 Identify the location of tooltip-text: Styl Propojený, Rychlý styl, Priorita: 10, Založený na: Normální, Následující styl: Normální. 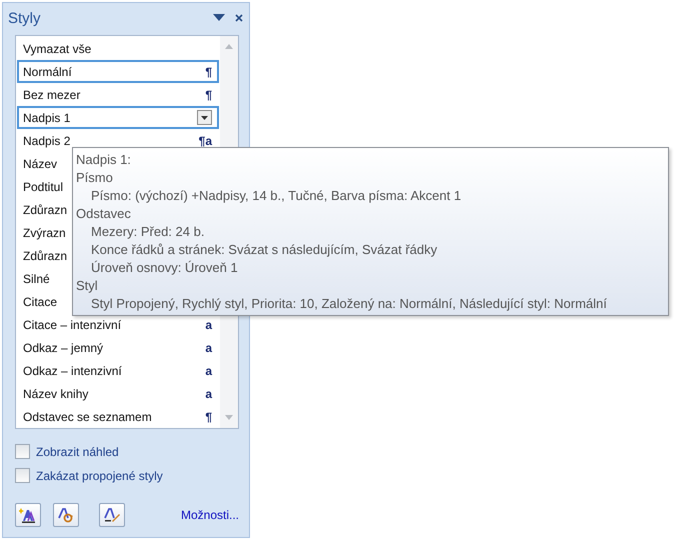
(349, 304).